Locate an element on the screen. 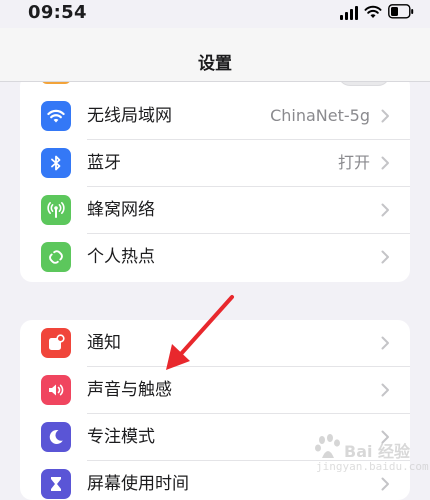 Image resolution: width=430 pixels, height=500 pixels. speaker-icon is located at coordinates (56, 390).